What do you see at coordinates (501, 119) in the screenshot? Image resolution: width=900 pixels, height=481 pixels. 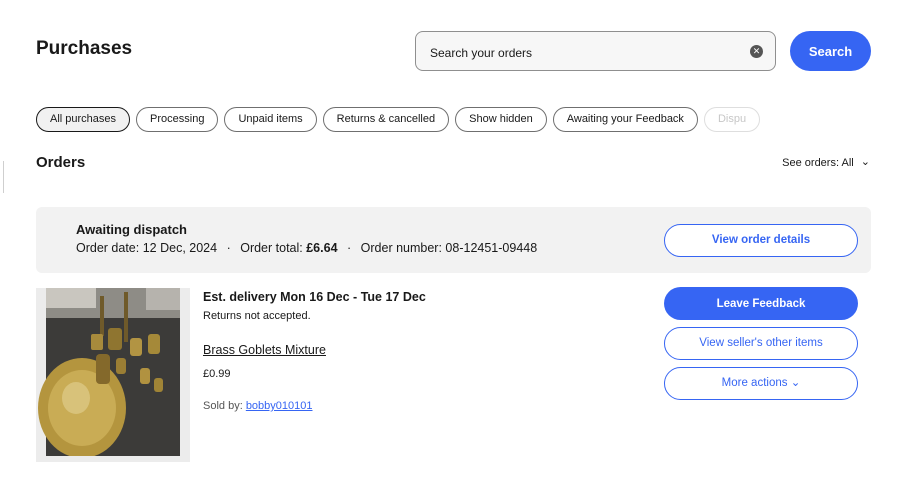 I see `filter-chip-show-hidden: Show hidden` at bounding box center [501, 119].